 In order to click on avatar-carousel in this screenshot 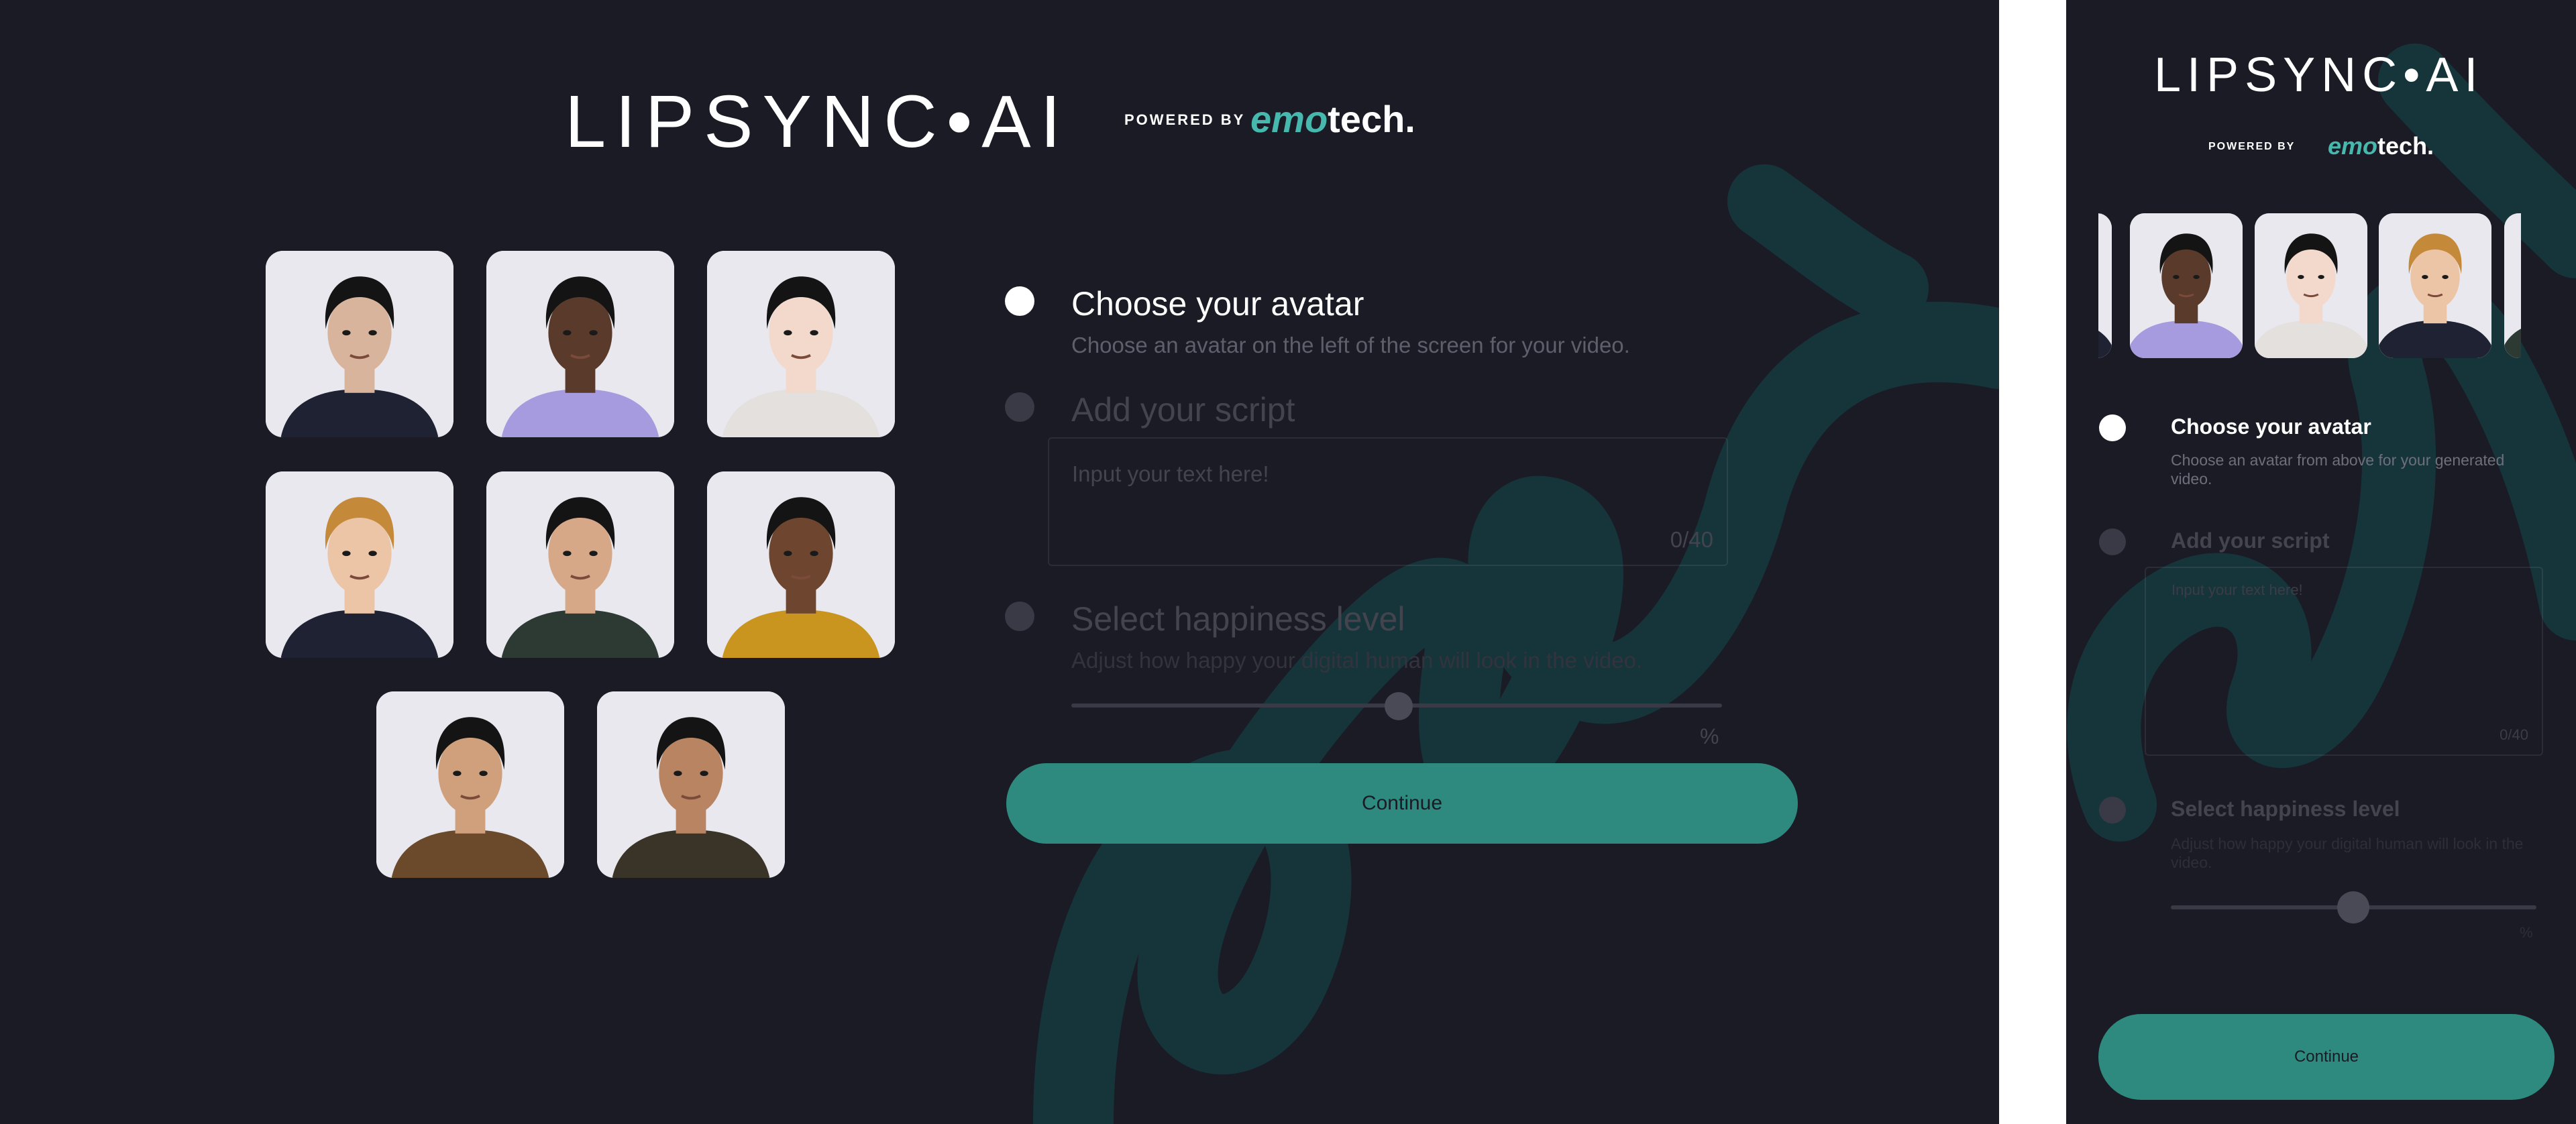, I will do `click(2309, 287)`.